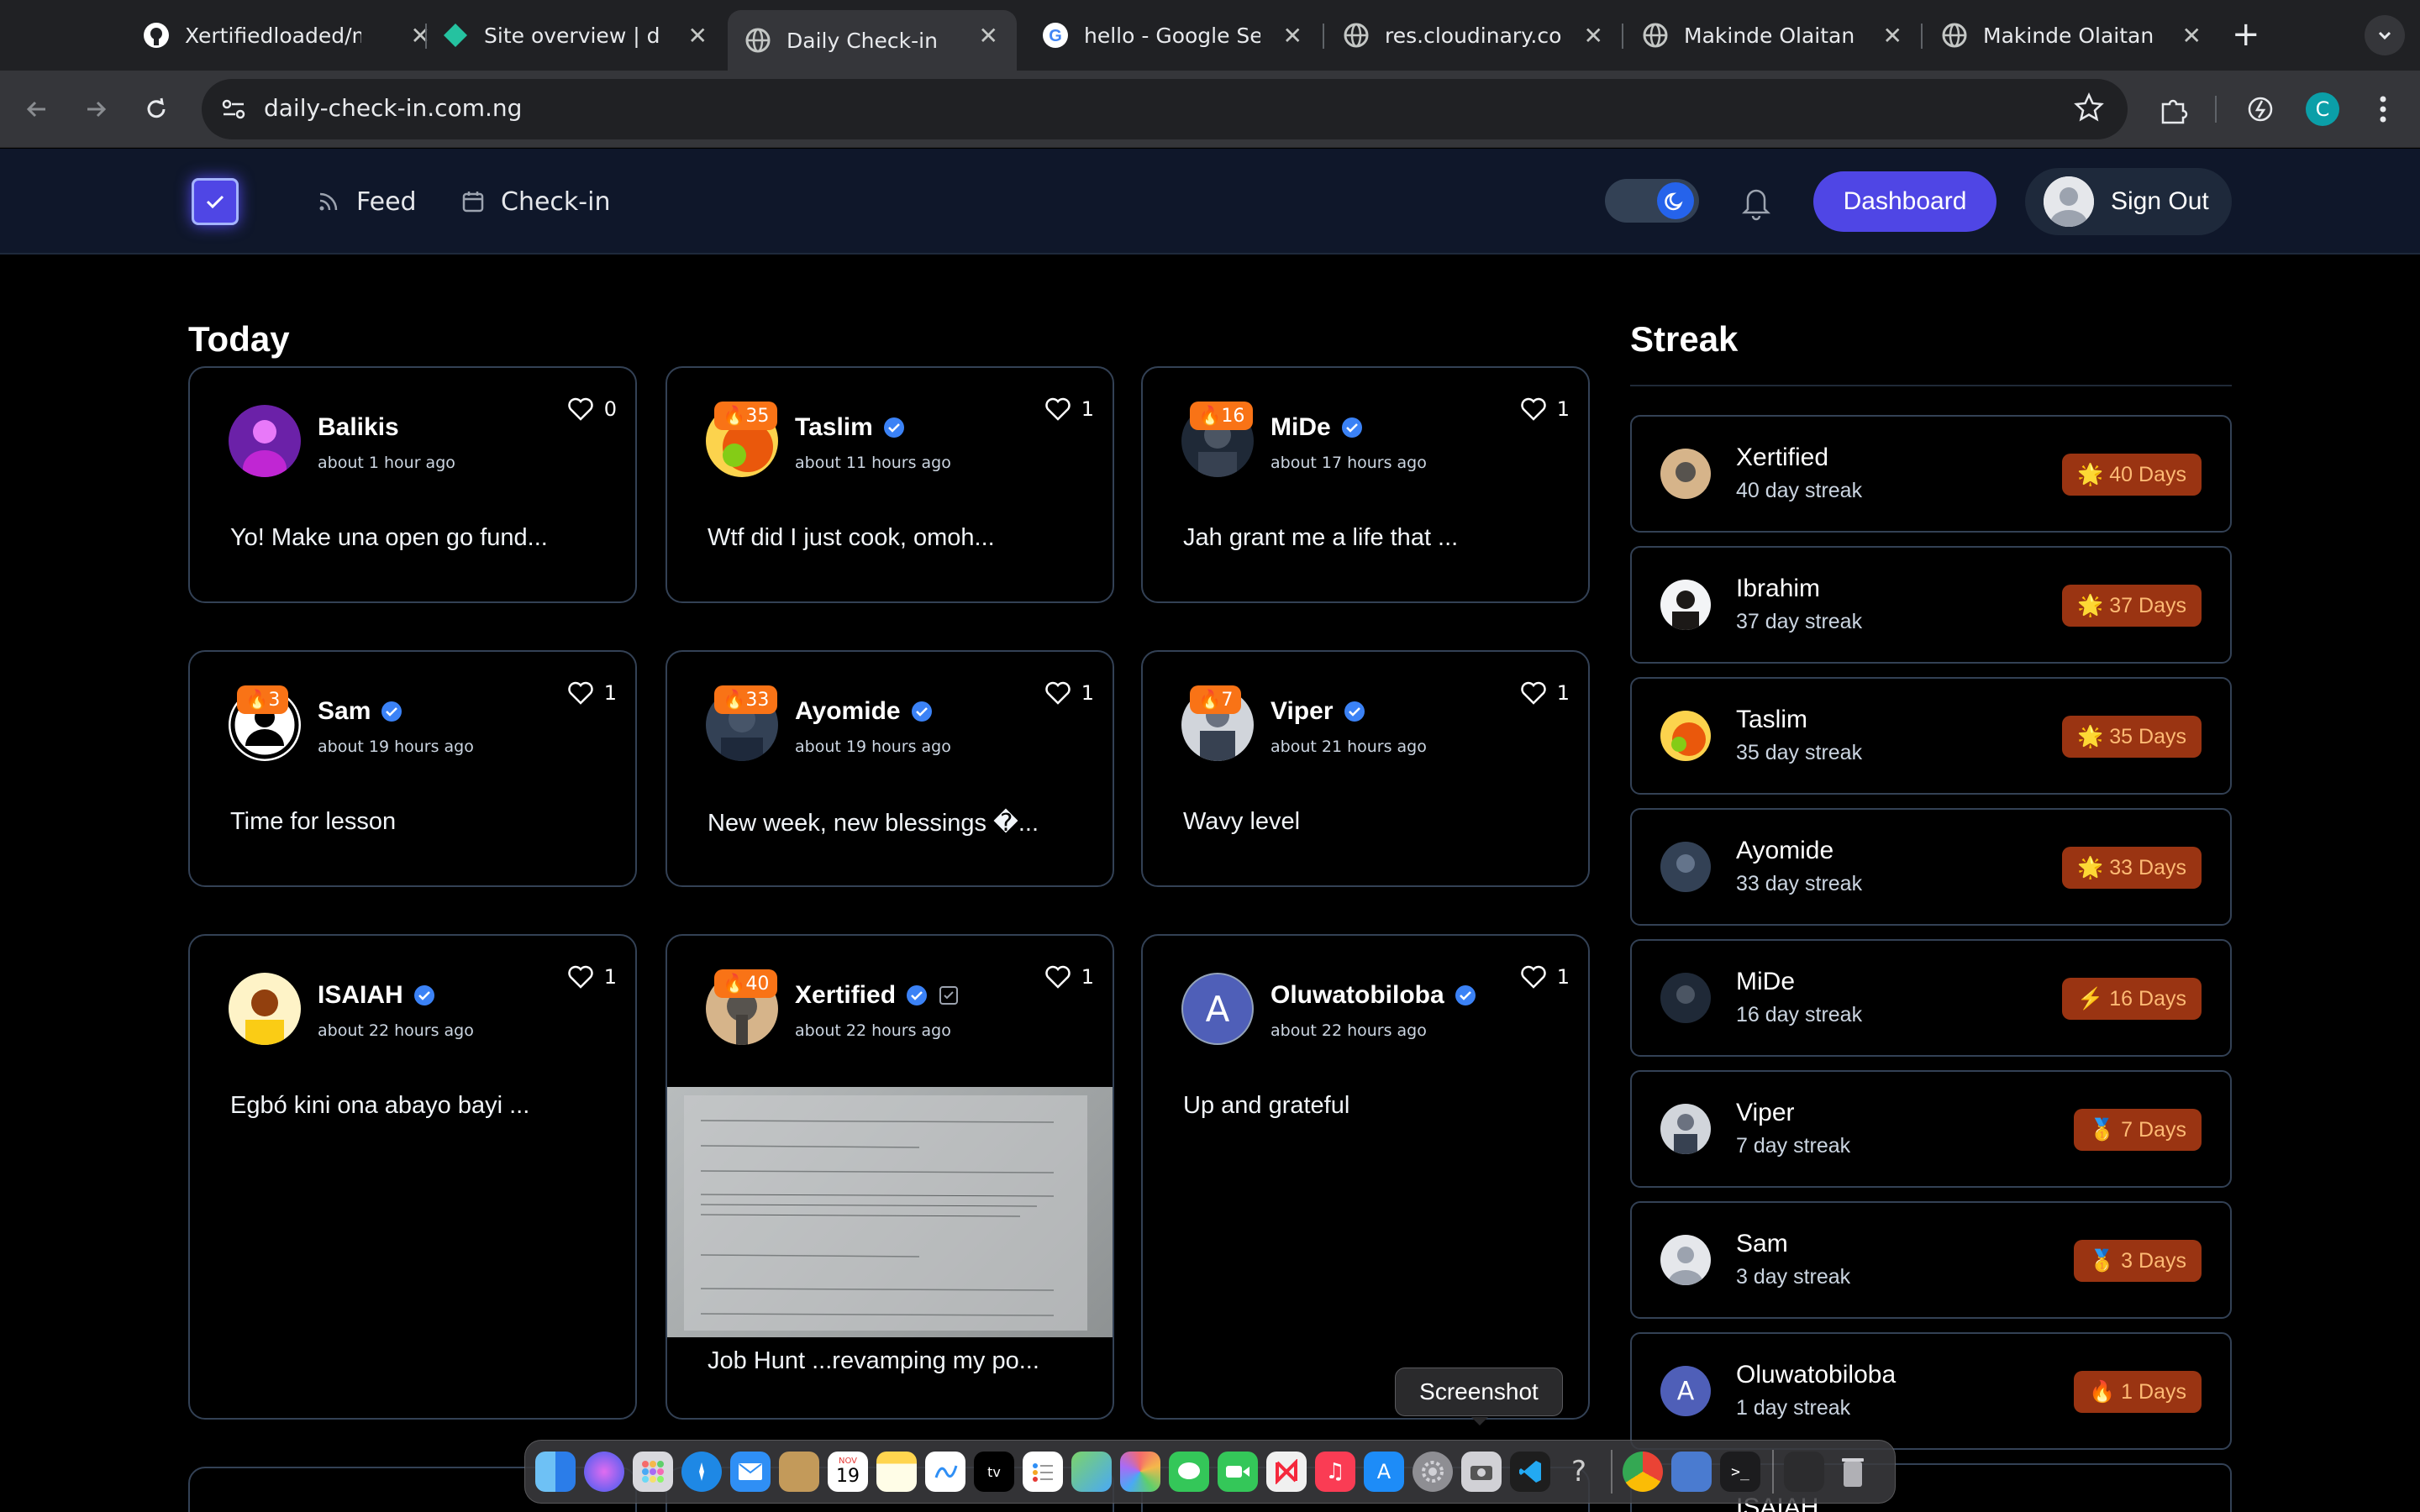  I want to click on safari-compass-icon, so click(702, 1472).